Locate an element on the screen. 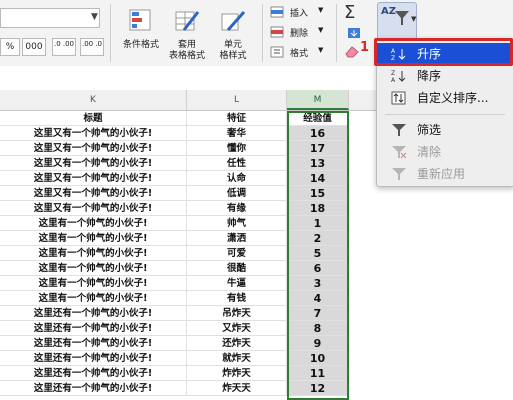 This screenshot has height=400, width=513. menu-item-label: 重新应用 is located at coordinates (441, 174).